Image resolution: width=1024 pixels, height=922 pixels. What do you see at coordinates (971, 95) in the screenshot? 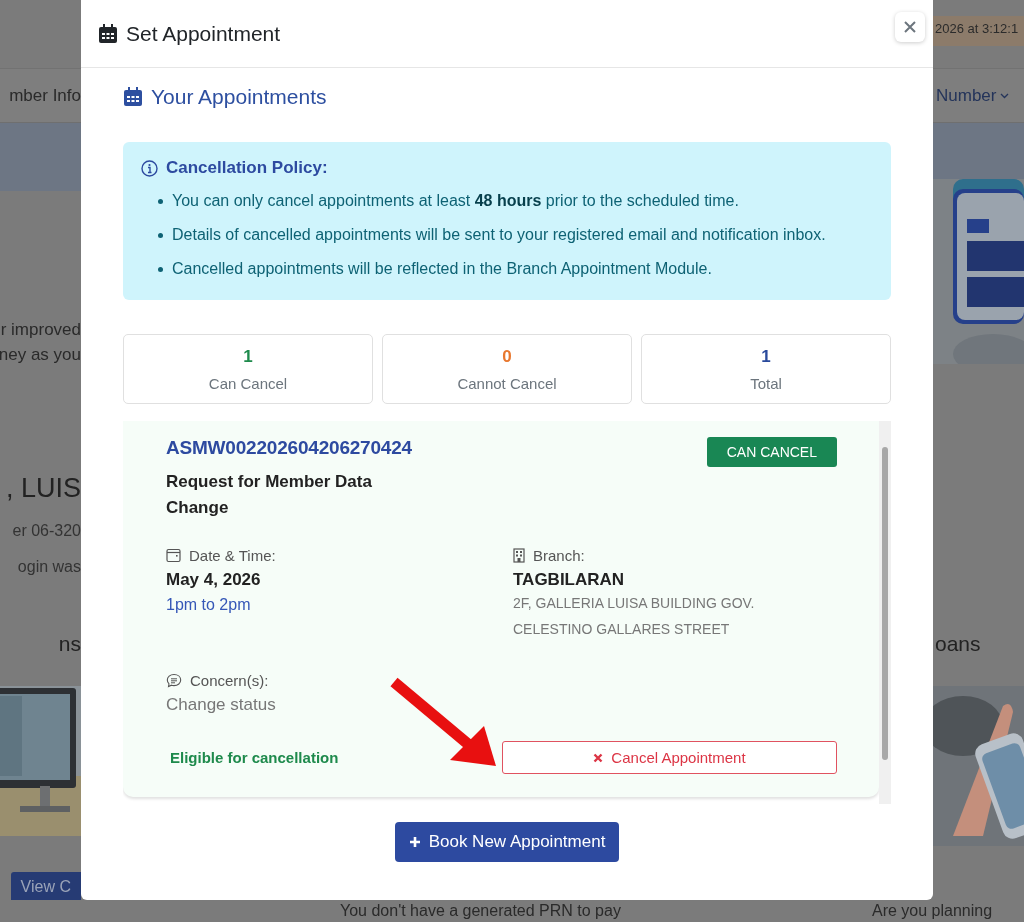
I see `nav-dropdown: Number` at bounding box center [971, 95].